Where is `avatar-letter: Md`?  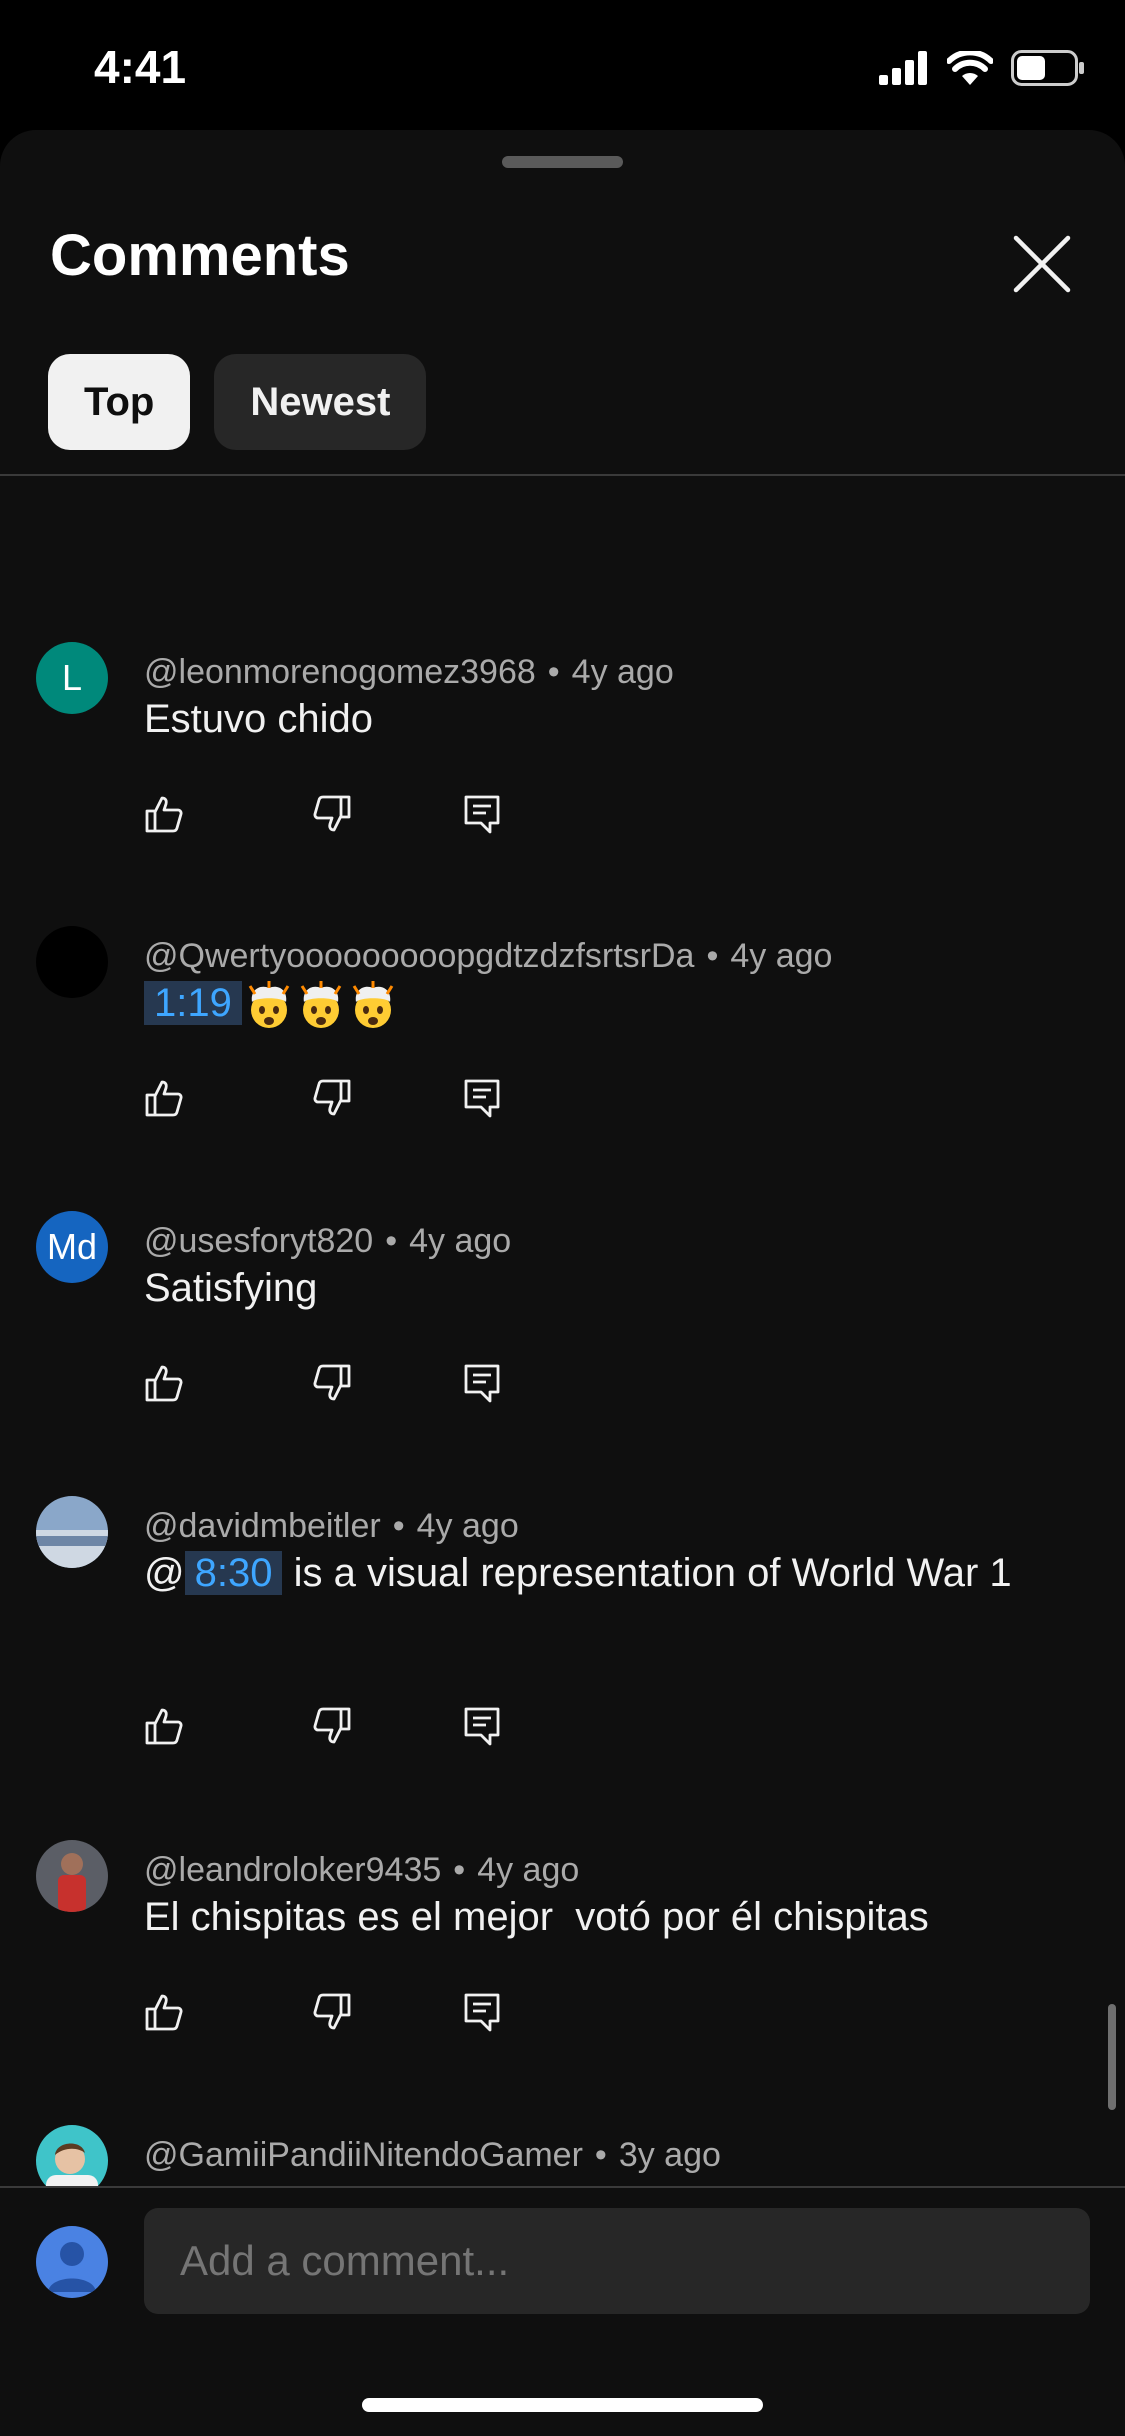
avatar-letter: Md is located at coordinates (71, 1246).